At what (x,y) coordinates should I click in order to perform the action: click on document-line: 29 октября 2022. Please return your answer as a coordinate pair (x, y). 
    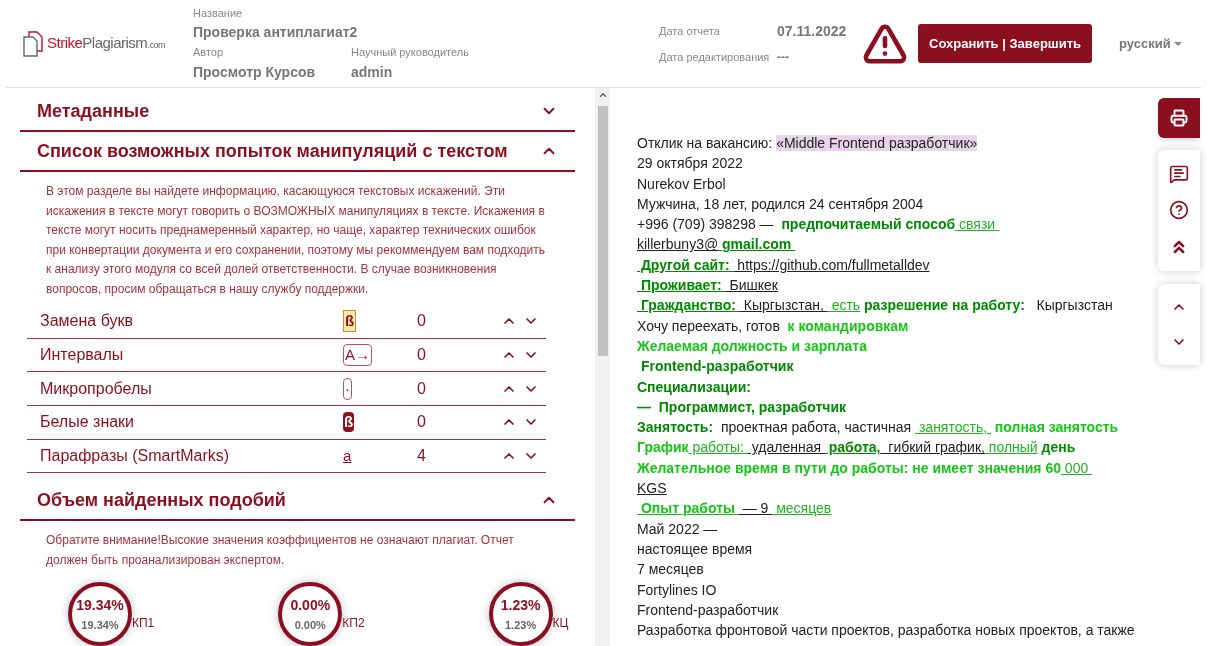
    Looking at the image, I should click on (690, 164).